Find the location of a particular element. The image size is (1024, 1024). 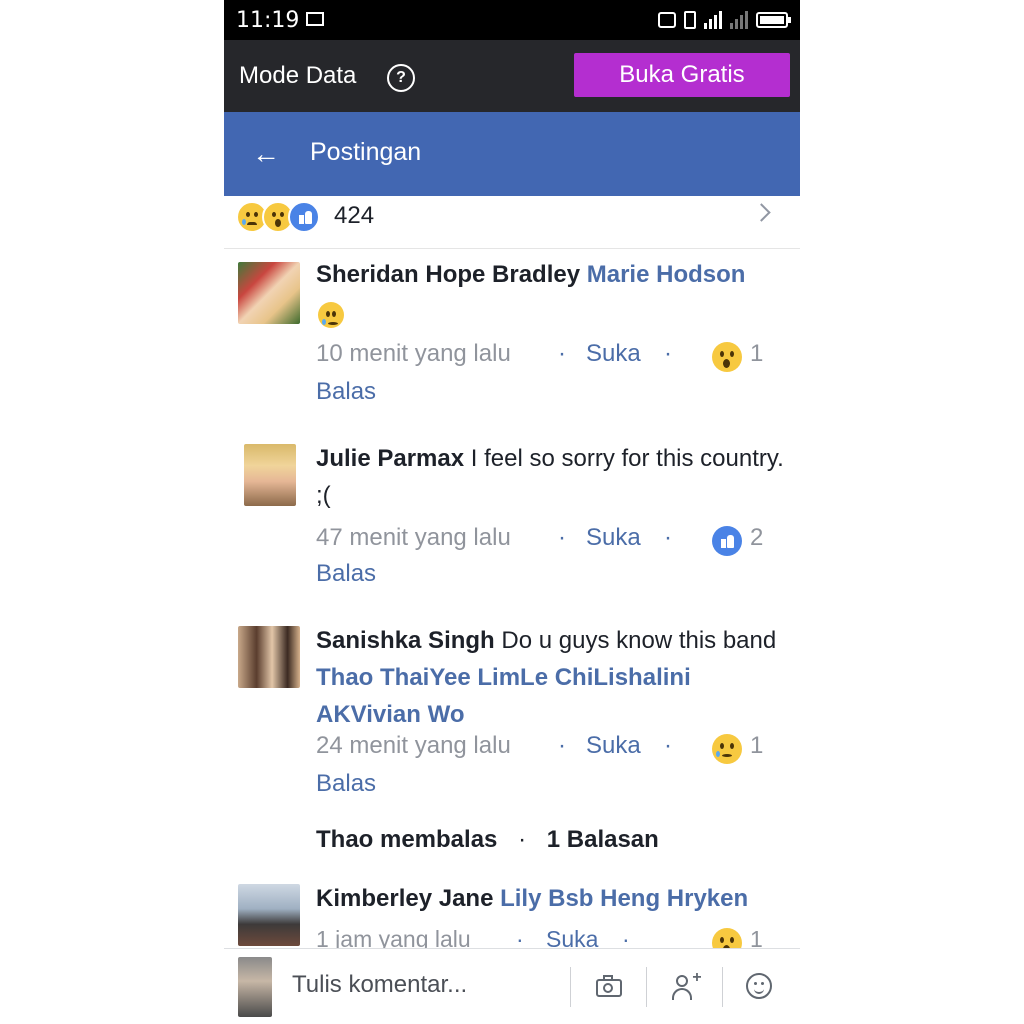

lte-signal-icon is located at coordinates (713, 20).